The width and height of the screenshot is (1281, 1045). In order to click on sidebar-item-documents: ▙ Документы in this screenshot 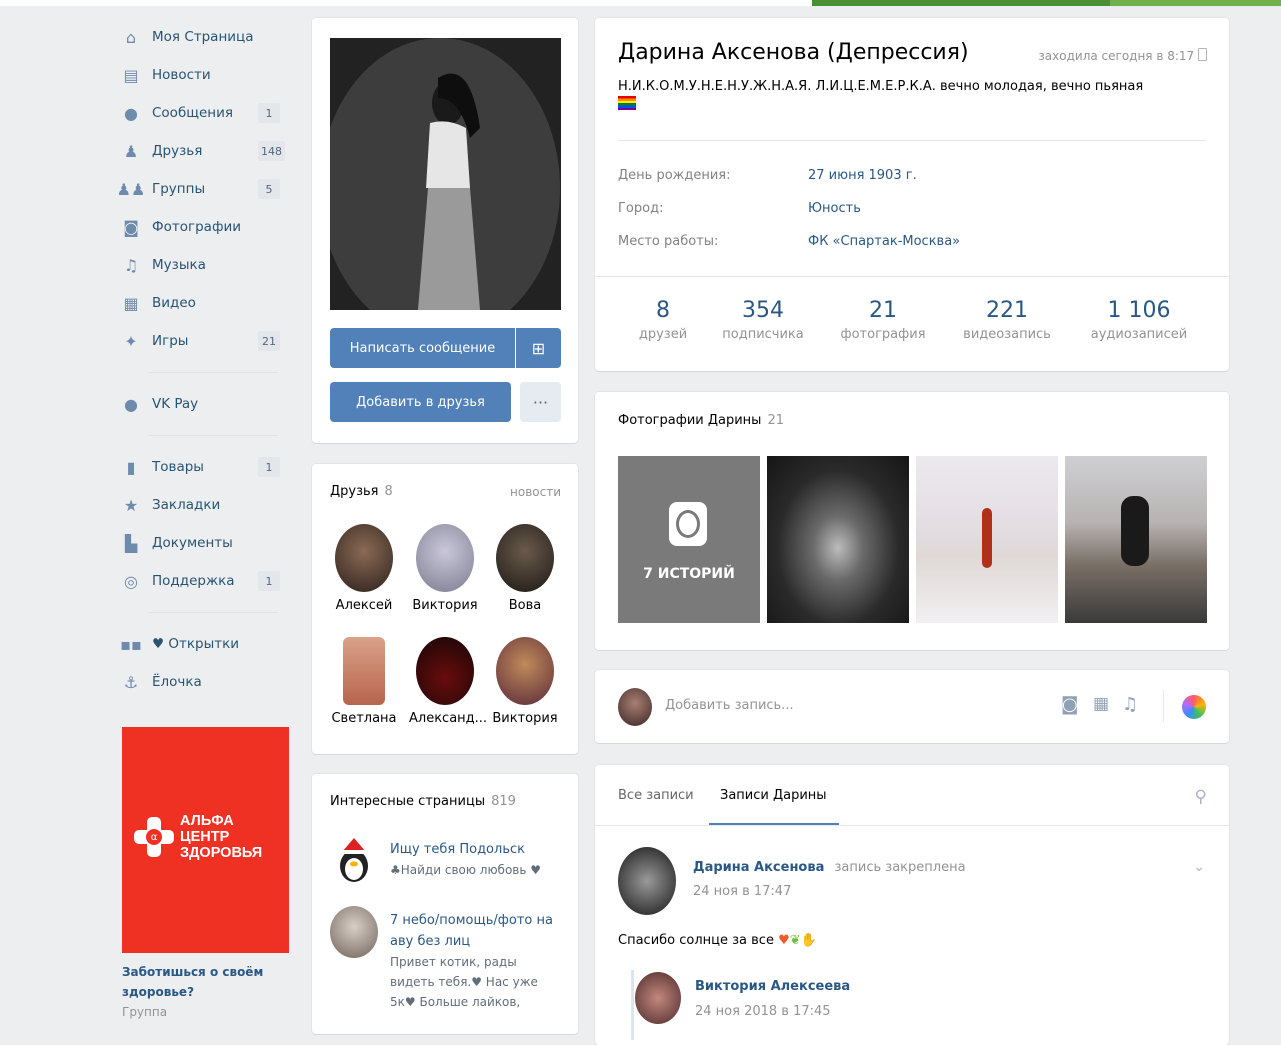, I will do `click(208, 543)`.